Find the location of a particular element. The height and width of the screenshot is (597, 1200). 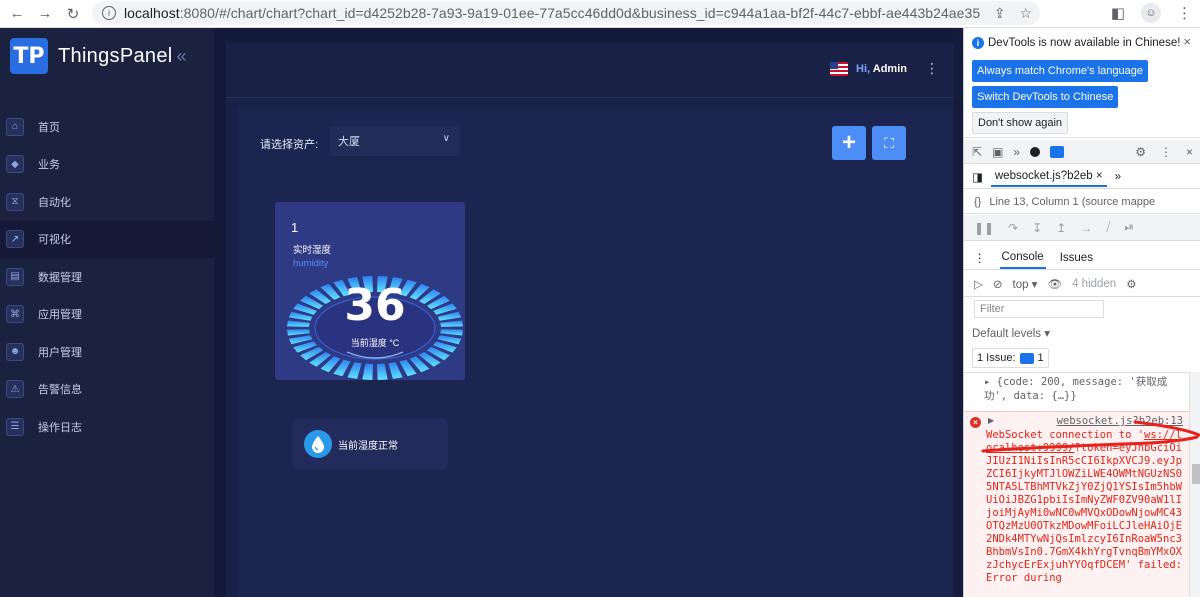

back-icon: ← is located at coordinates (17, 14).